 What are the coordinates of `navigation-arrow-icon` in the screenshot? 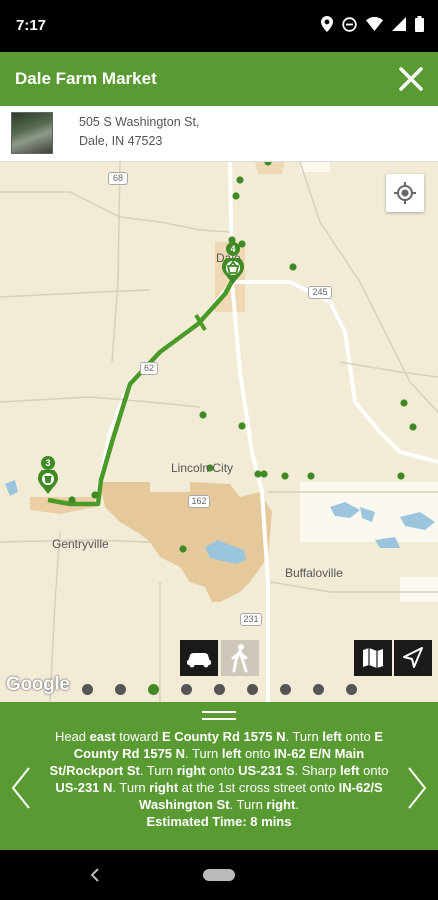 It's located at (413, 657).